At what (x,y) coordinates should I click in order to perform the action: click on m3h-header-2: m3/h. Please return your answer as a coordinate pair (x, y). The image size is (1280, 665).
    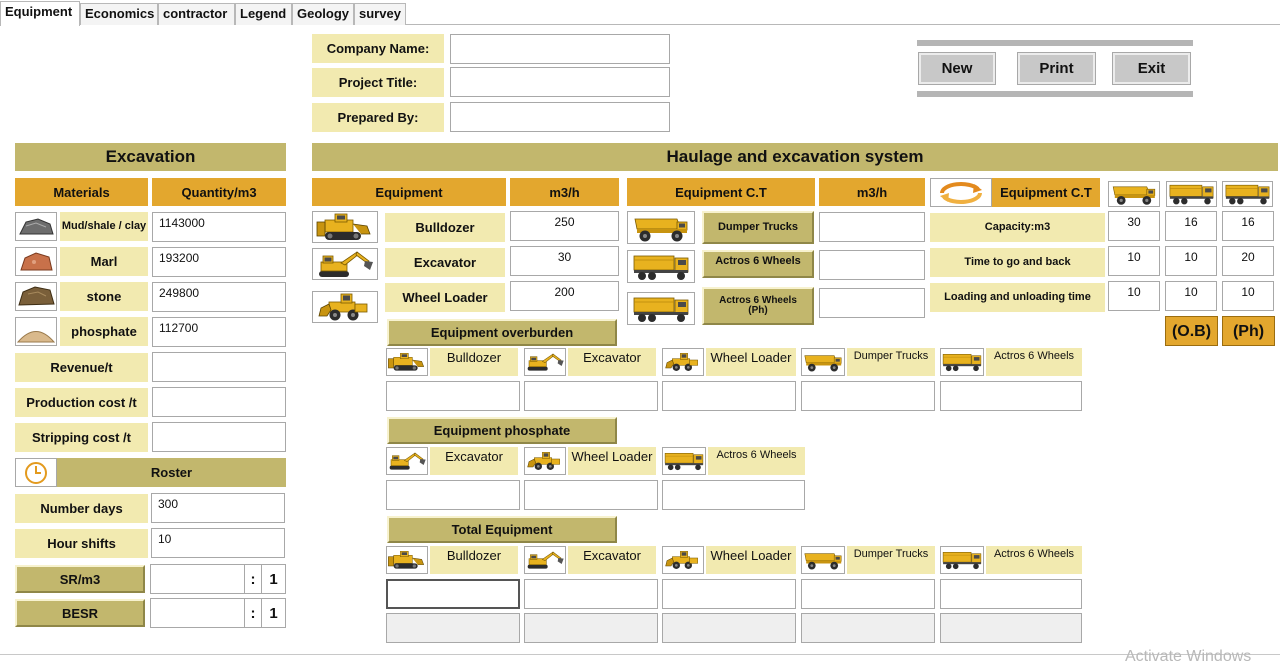
    Looking at the image, I should click on (872, 192).